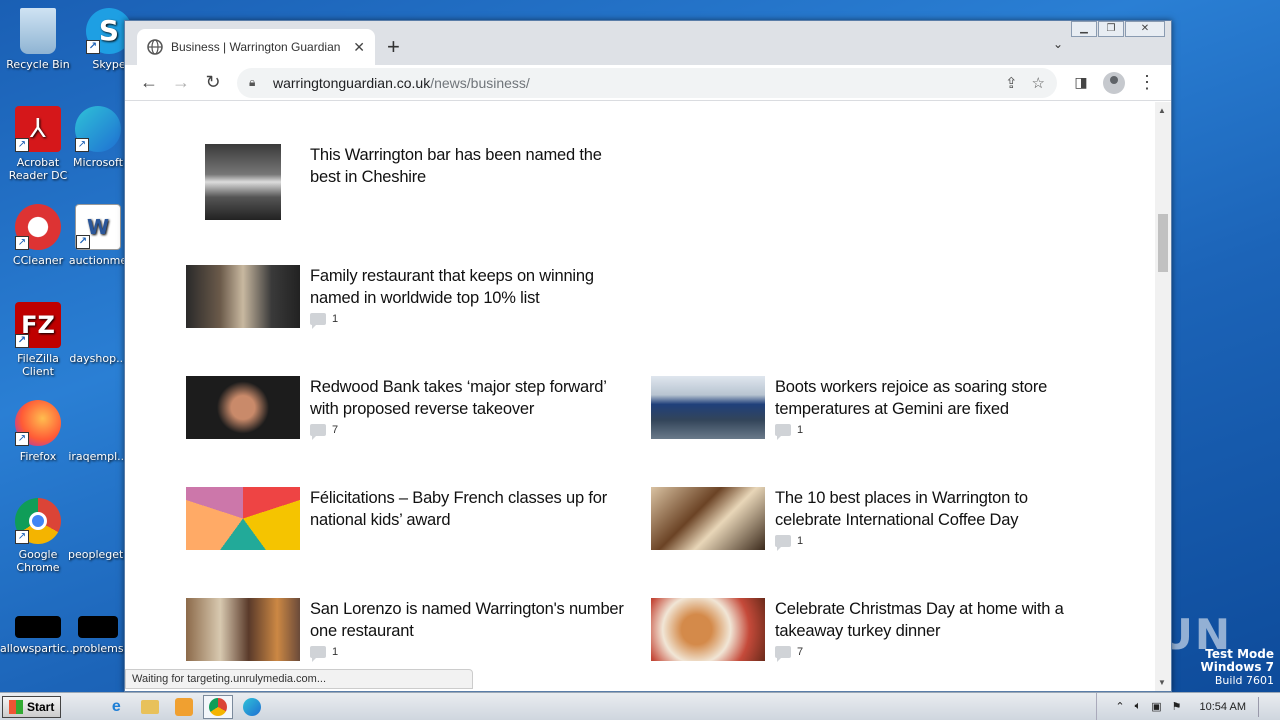  I want to click on forward-arrow-icon: →, so click(181, 83).